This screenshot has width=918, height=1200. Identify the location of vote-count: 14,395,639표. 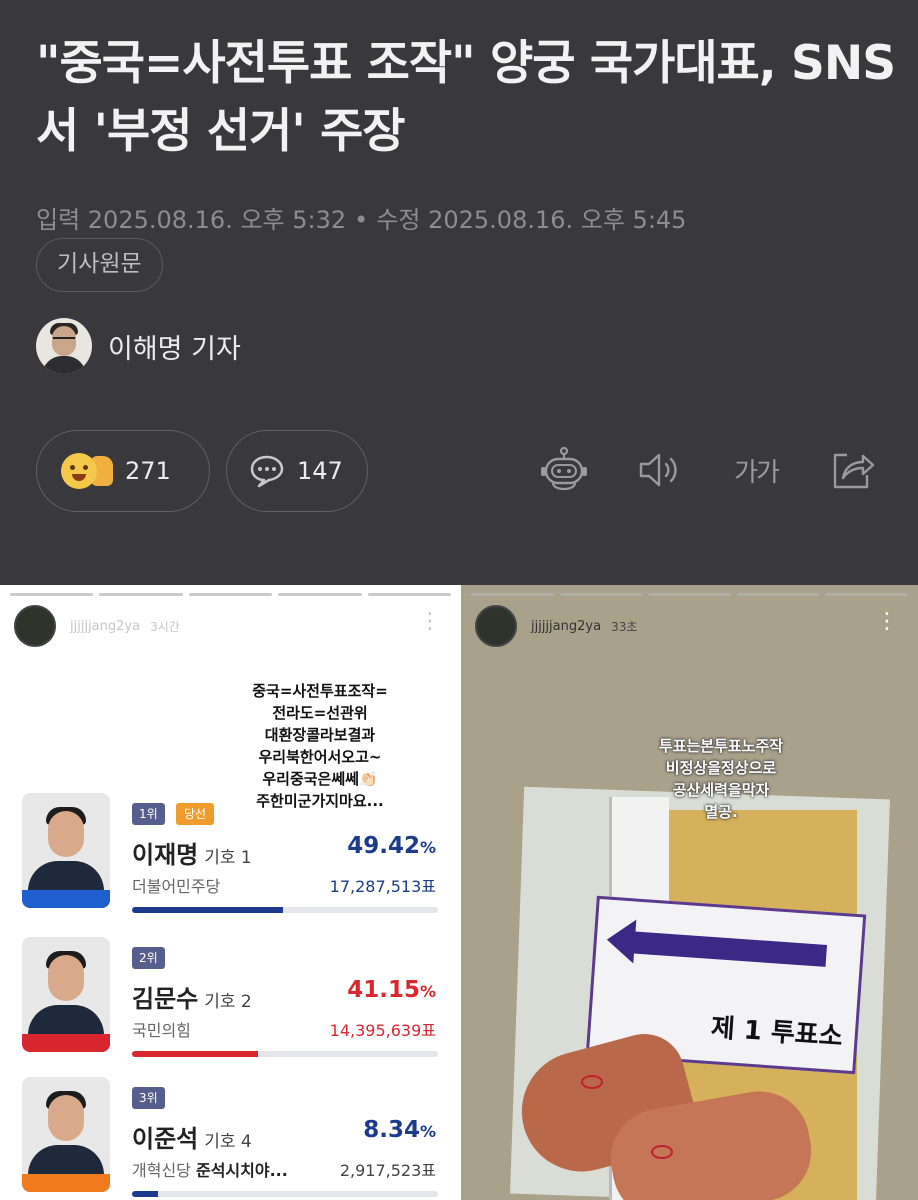
(382, 1030).